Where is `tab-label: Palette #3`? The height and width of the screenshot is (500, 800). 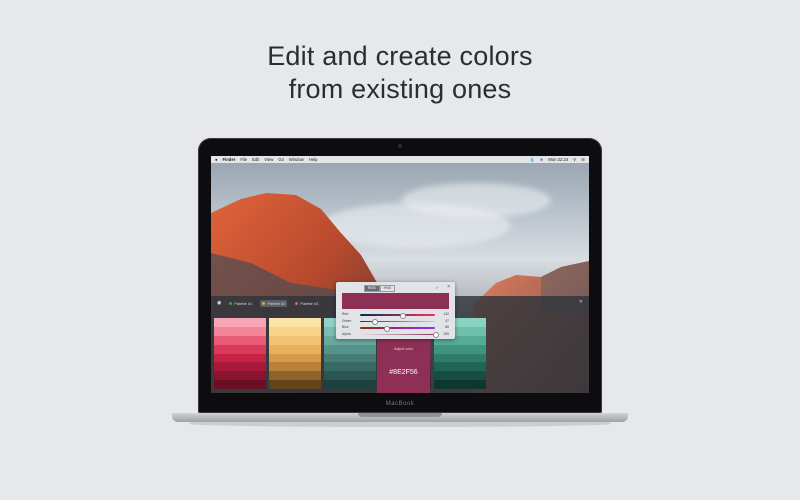
tab-label: Palette #3 is located at coordinates (309, 303).